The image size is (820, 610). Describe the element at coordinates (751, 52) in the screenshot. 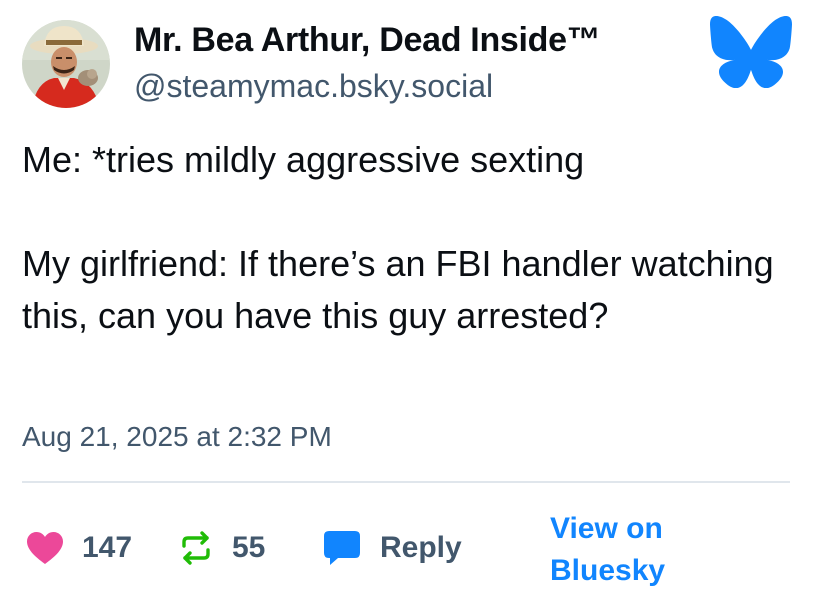

I see `bluesky-butterfly-icon` at that location.